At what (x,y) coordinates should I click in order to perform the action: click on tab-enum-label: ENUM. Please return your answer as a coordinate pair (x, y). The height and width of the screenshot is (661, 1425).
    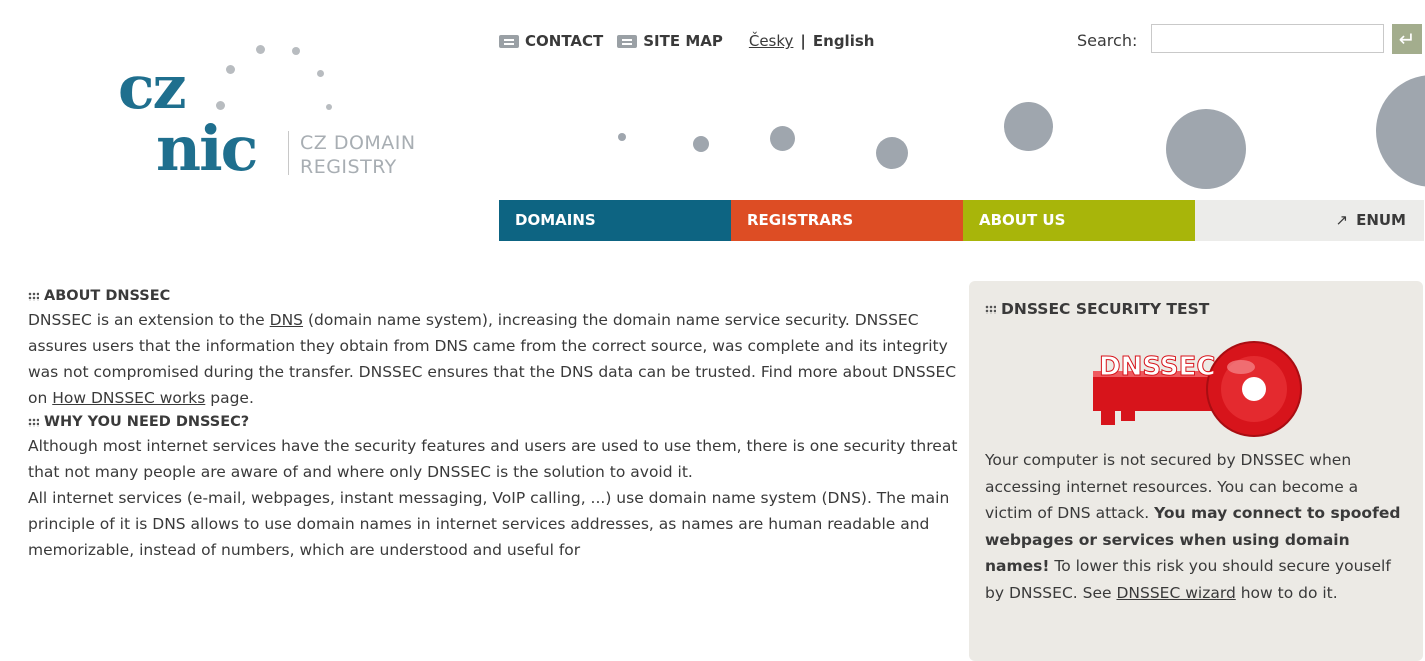
    Looking at the image, I should click on (1381, 220).